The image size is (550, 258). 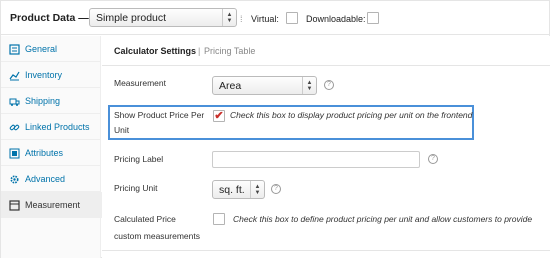 What do you see at coordinates (14, 101) in the screenshot?
I see `shipping-icon` at bounding box center [14, 101].